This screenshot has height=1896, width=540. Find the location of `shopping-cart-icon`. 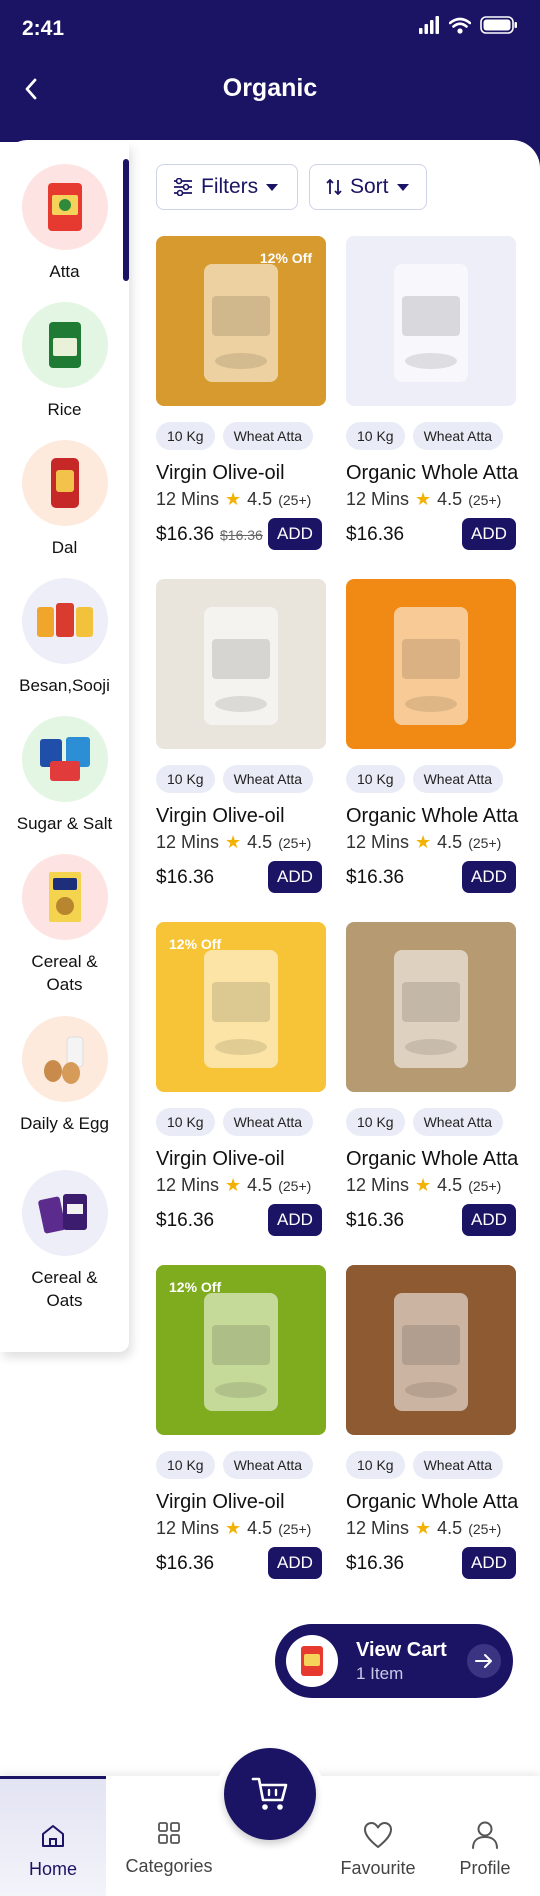

shopping-cart-icon is located at coordinates (269, 1793).